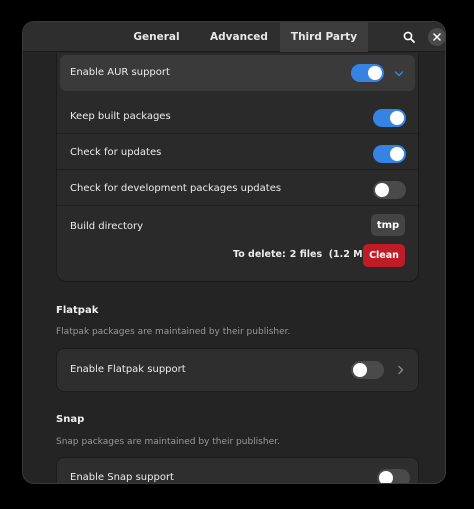 The height and width of the screenshot is (509, 474). What do you see at coordinates (176, 188) in the screenshot?
I see `check-dev-updates-label: Check for development packages updates` at bounding box center [176, 188].